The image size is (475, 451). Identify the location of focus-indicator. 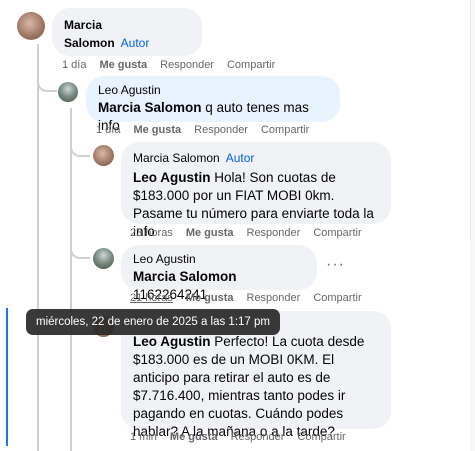
(7, 377).